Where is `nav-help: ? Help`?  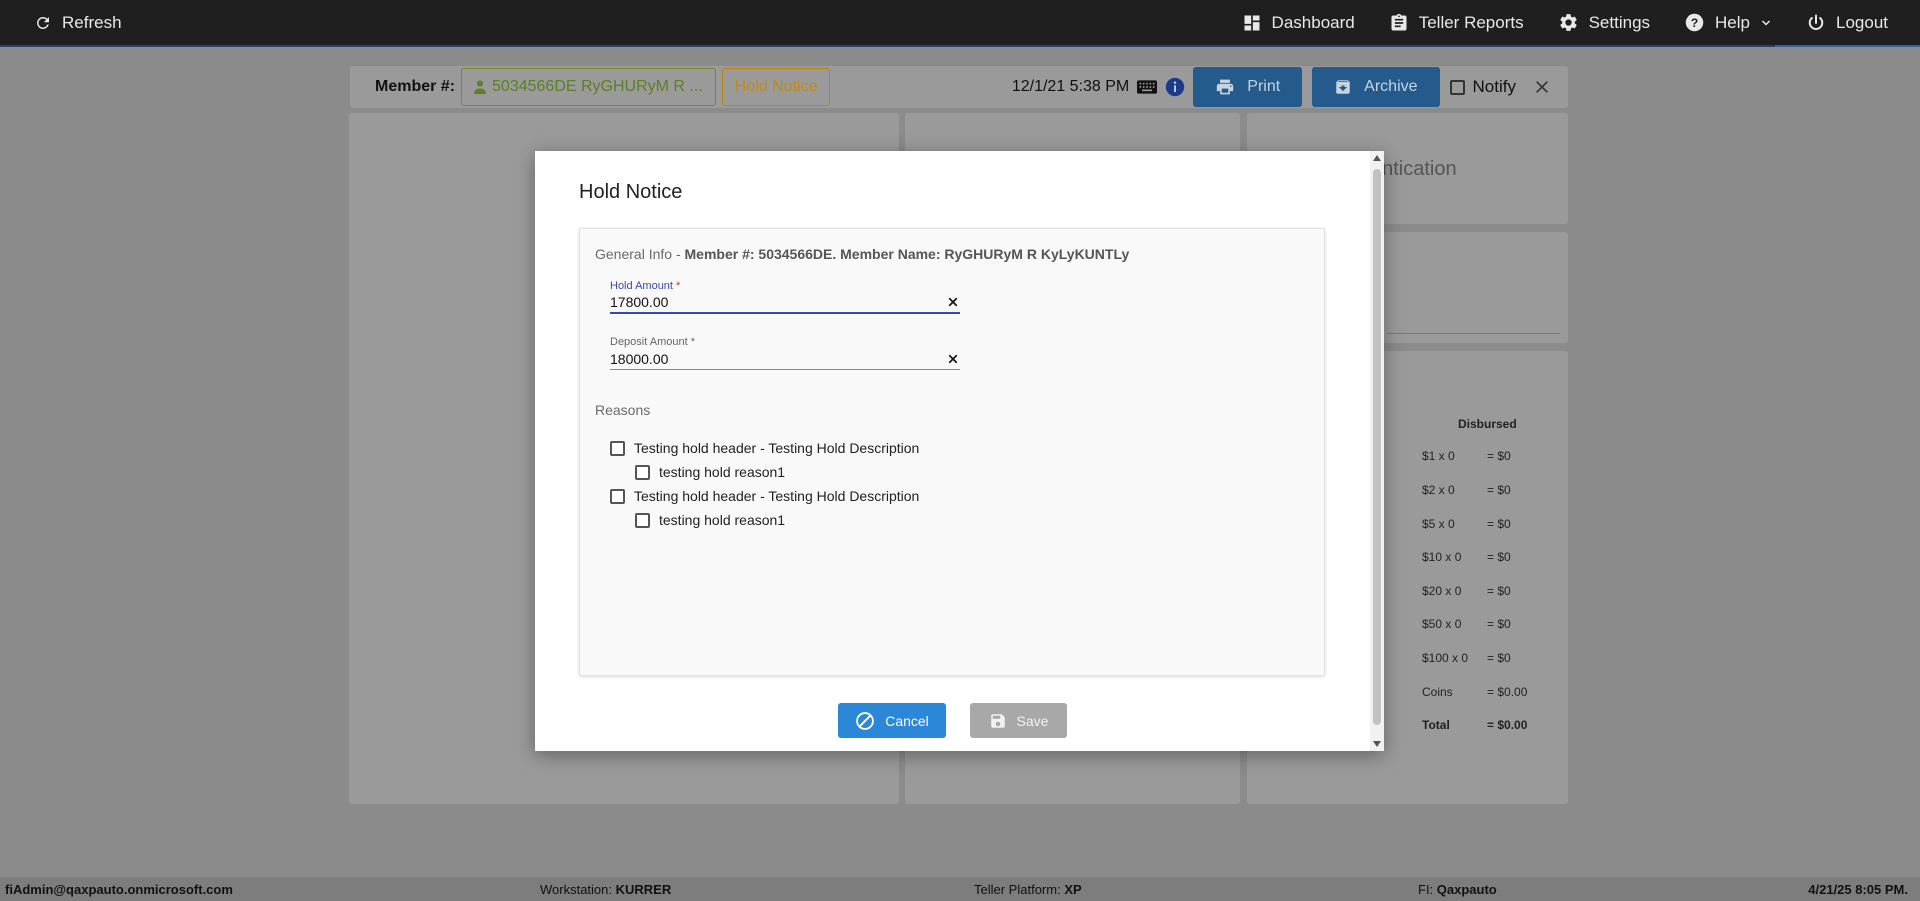 nav-help: ? Help is located at coordinates (1728, 22).